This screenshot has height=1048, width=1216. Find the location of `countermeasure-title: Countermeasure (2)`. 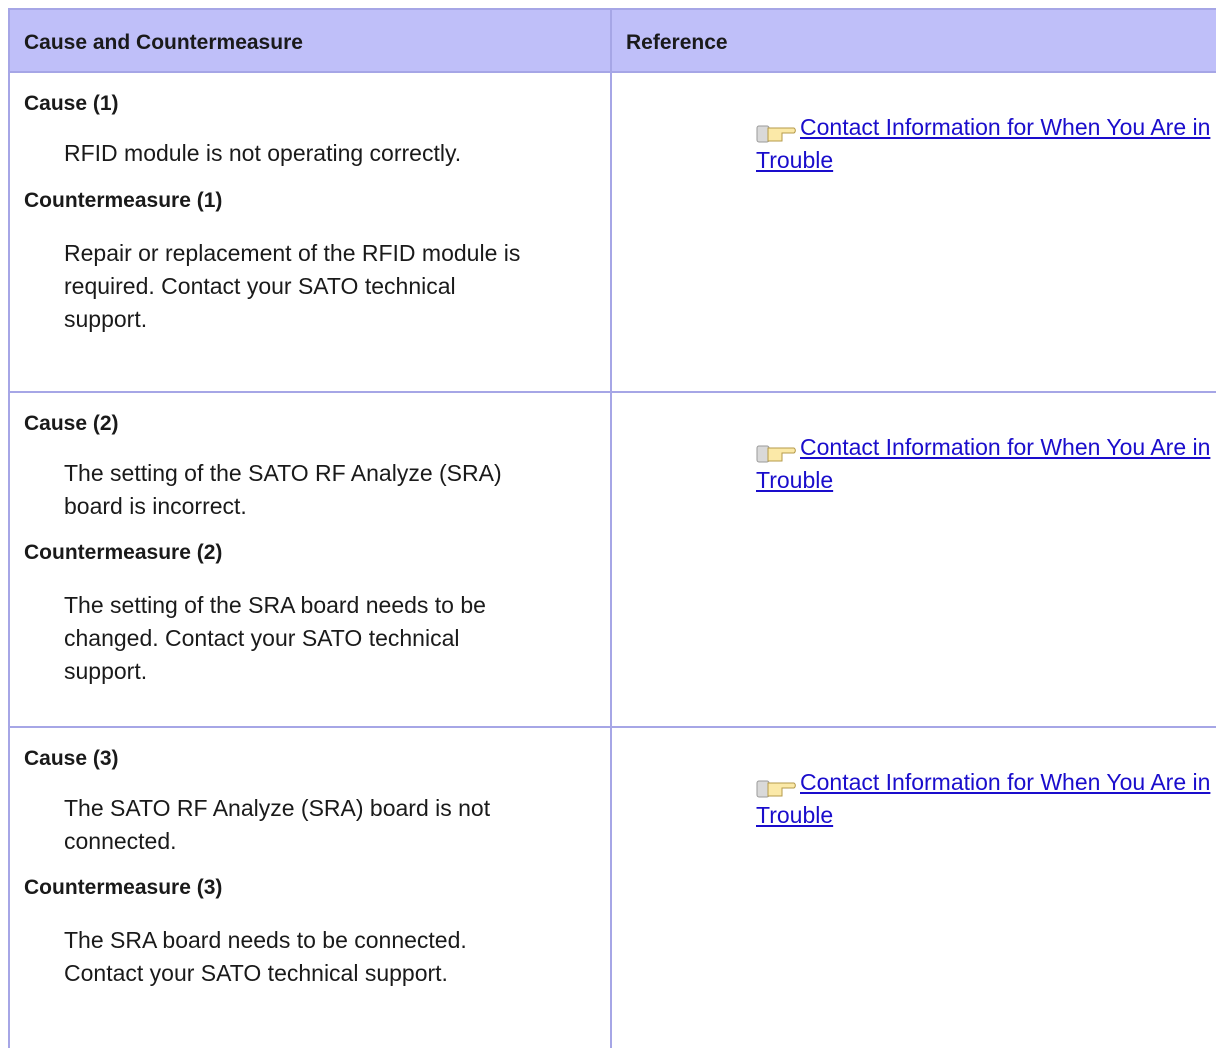

countermeasure-title: Countermeasure (2) is located at coordinates (123, 552).